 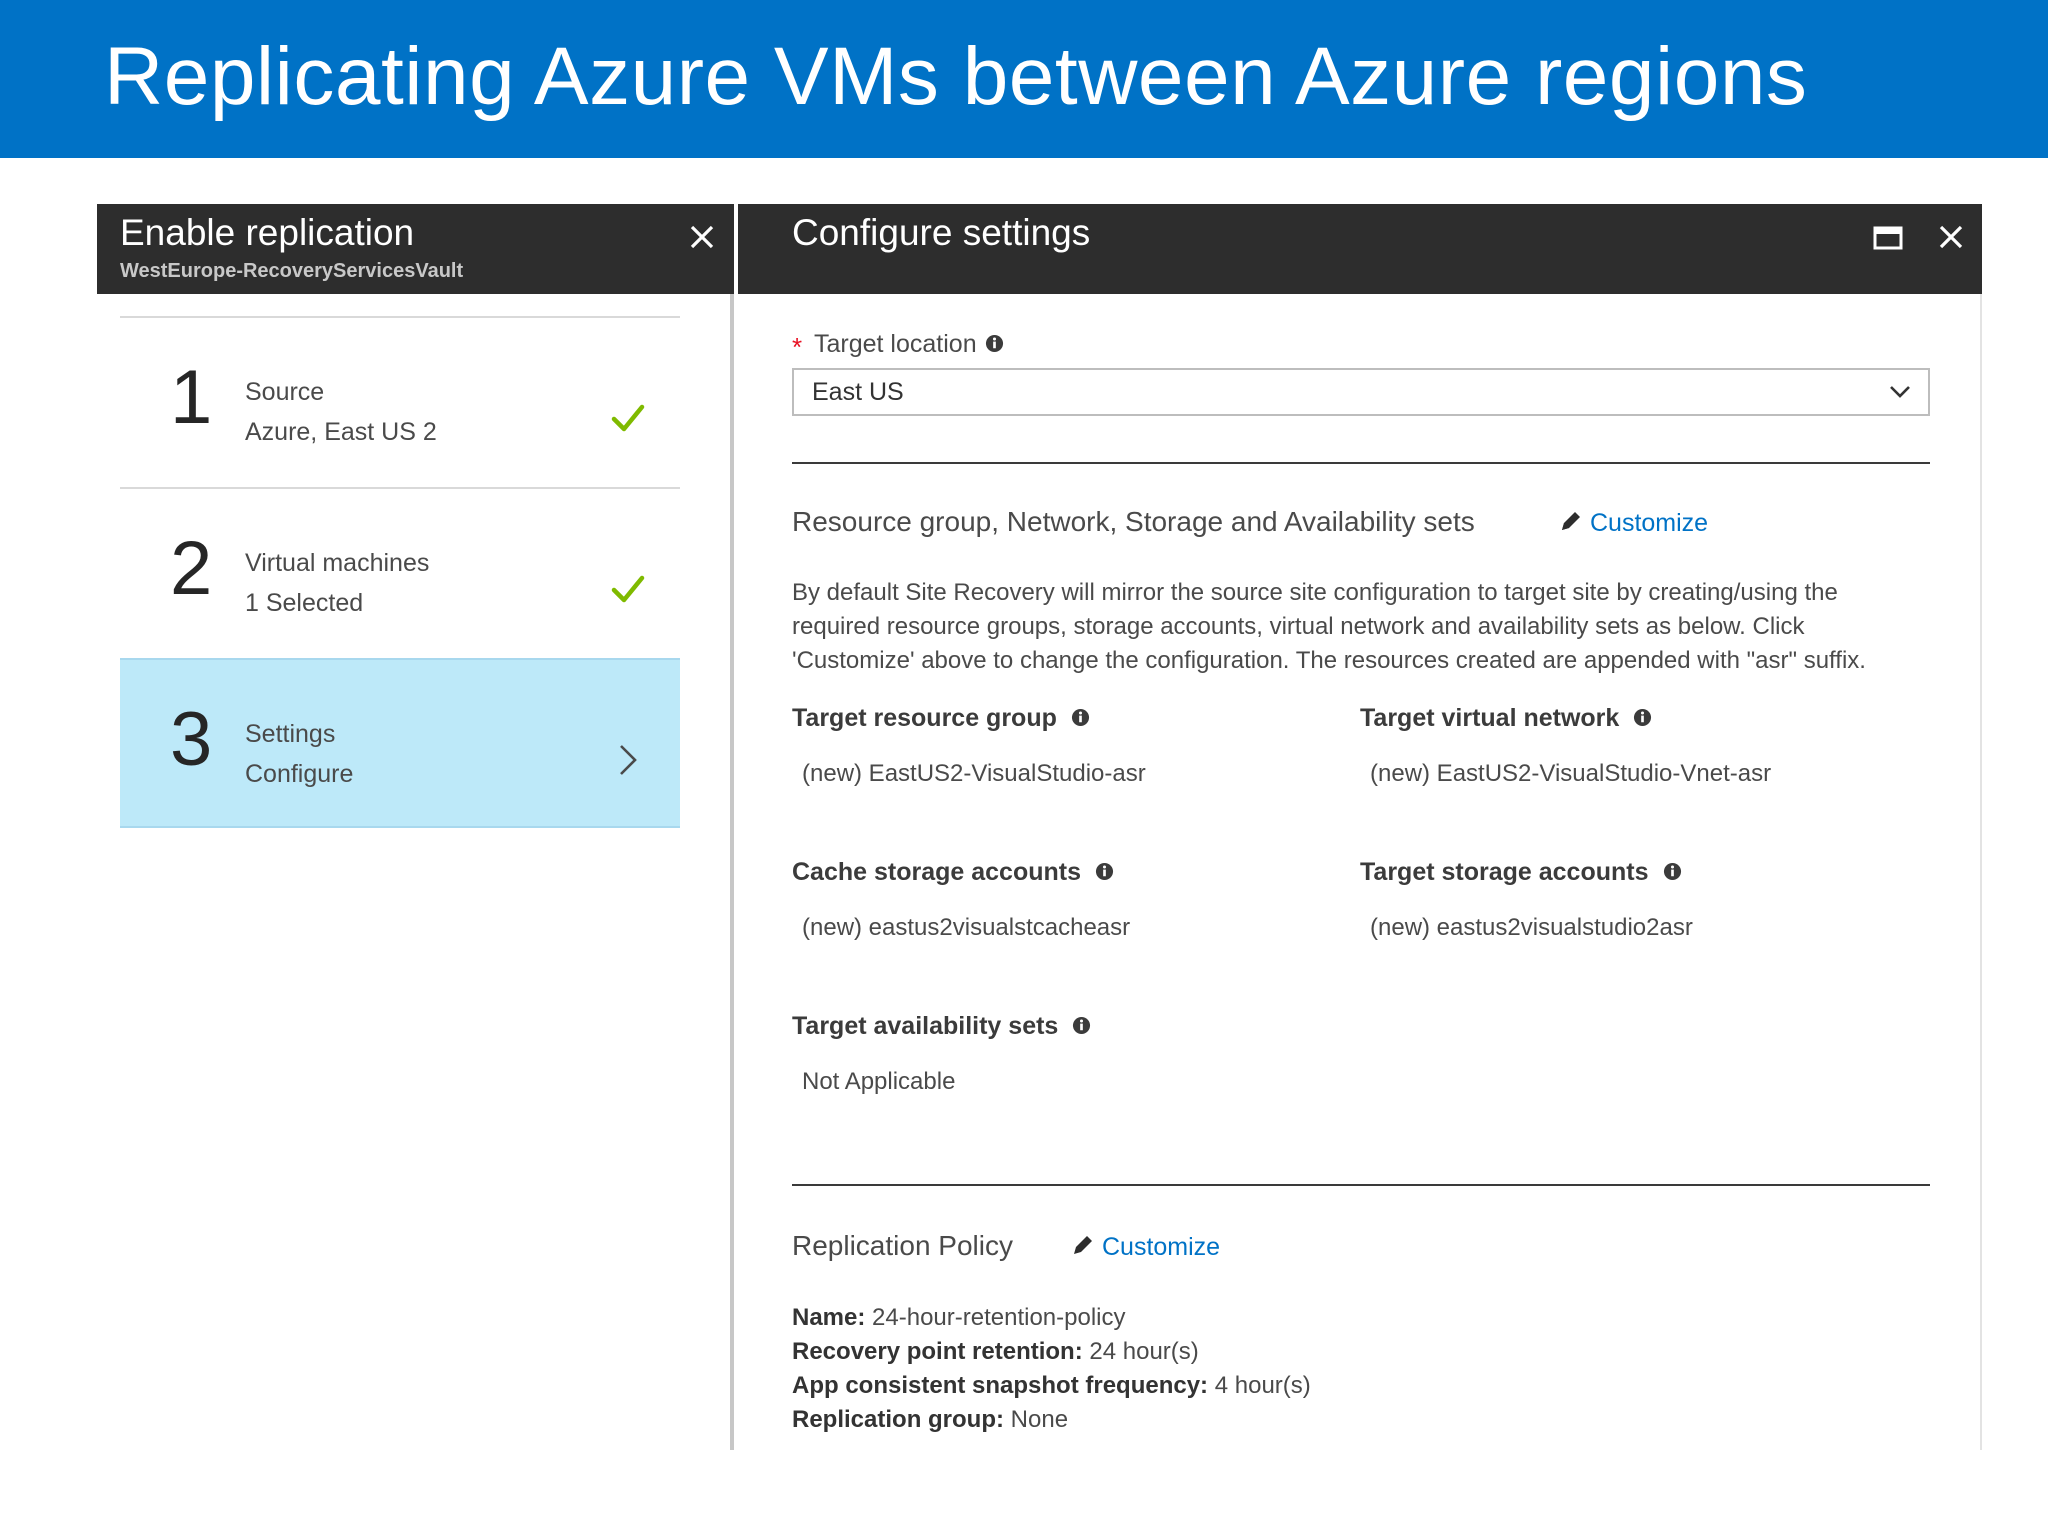 What do you see at coordinates (902, 1245) in the screenshot?
I see `replication-policy-title: Replication Policy` at bounding box center [902, 1245].